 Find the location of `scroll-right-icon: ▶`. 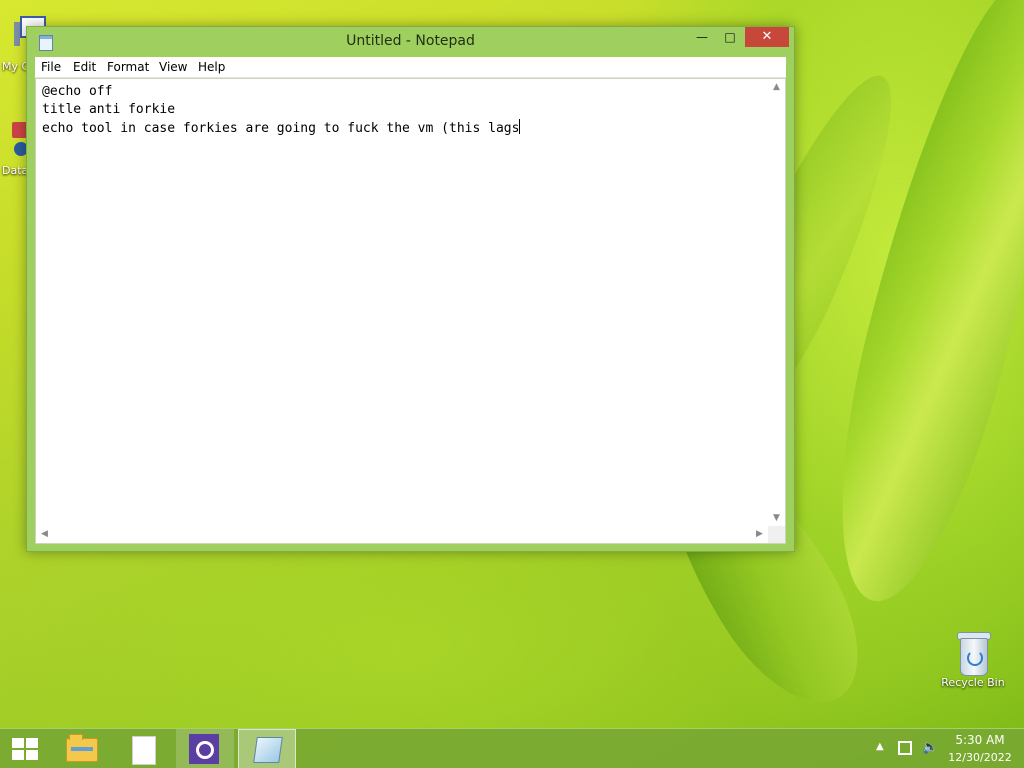

scroll-right-icon: ▶ is located at coordinates (759, 534).